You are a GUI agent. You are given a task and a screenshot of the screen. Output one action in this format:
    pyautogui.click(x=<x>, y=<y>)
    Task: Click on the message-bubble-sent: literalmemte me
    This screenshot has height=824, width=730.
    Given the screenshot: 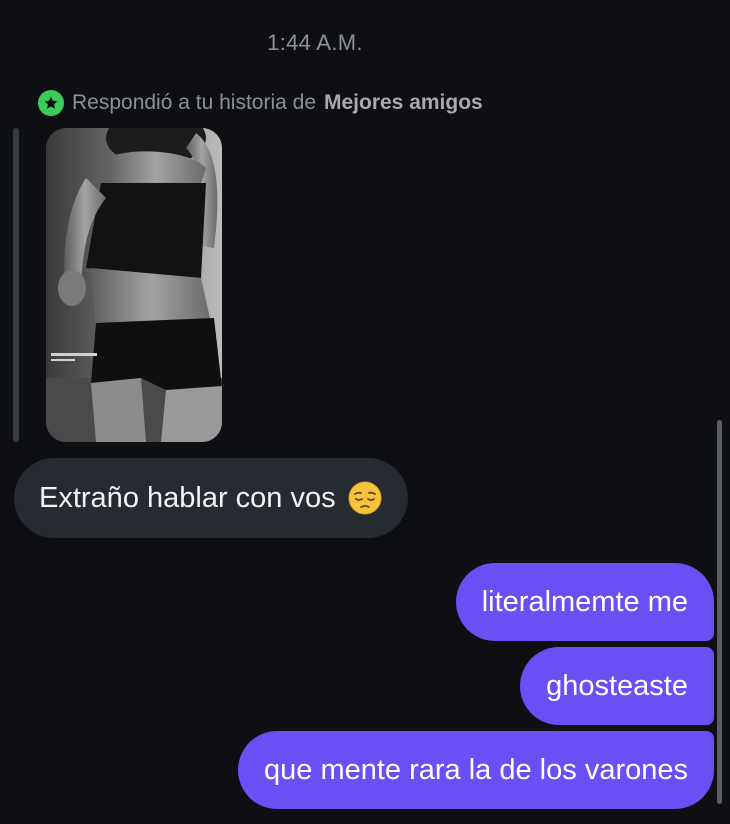 What is the action you would take?
    pyautogui.click(x=584, y=602)
    